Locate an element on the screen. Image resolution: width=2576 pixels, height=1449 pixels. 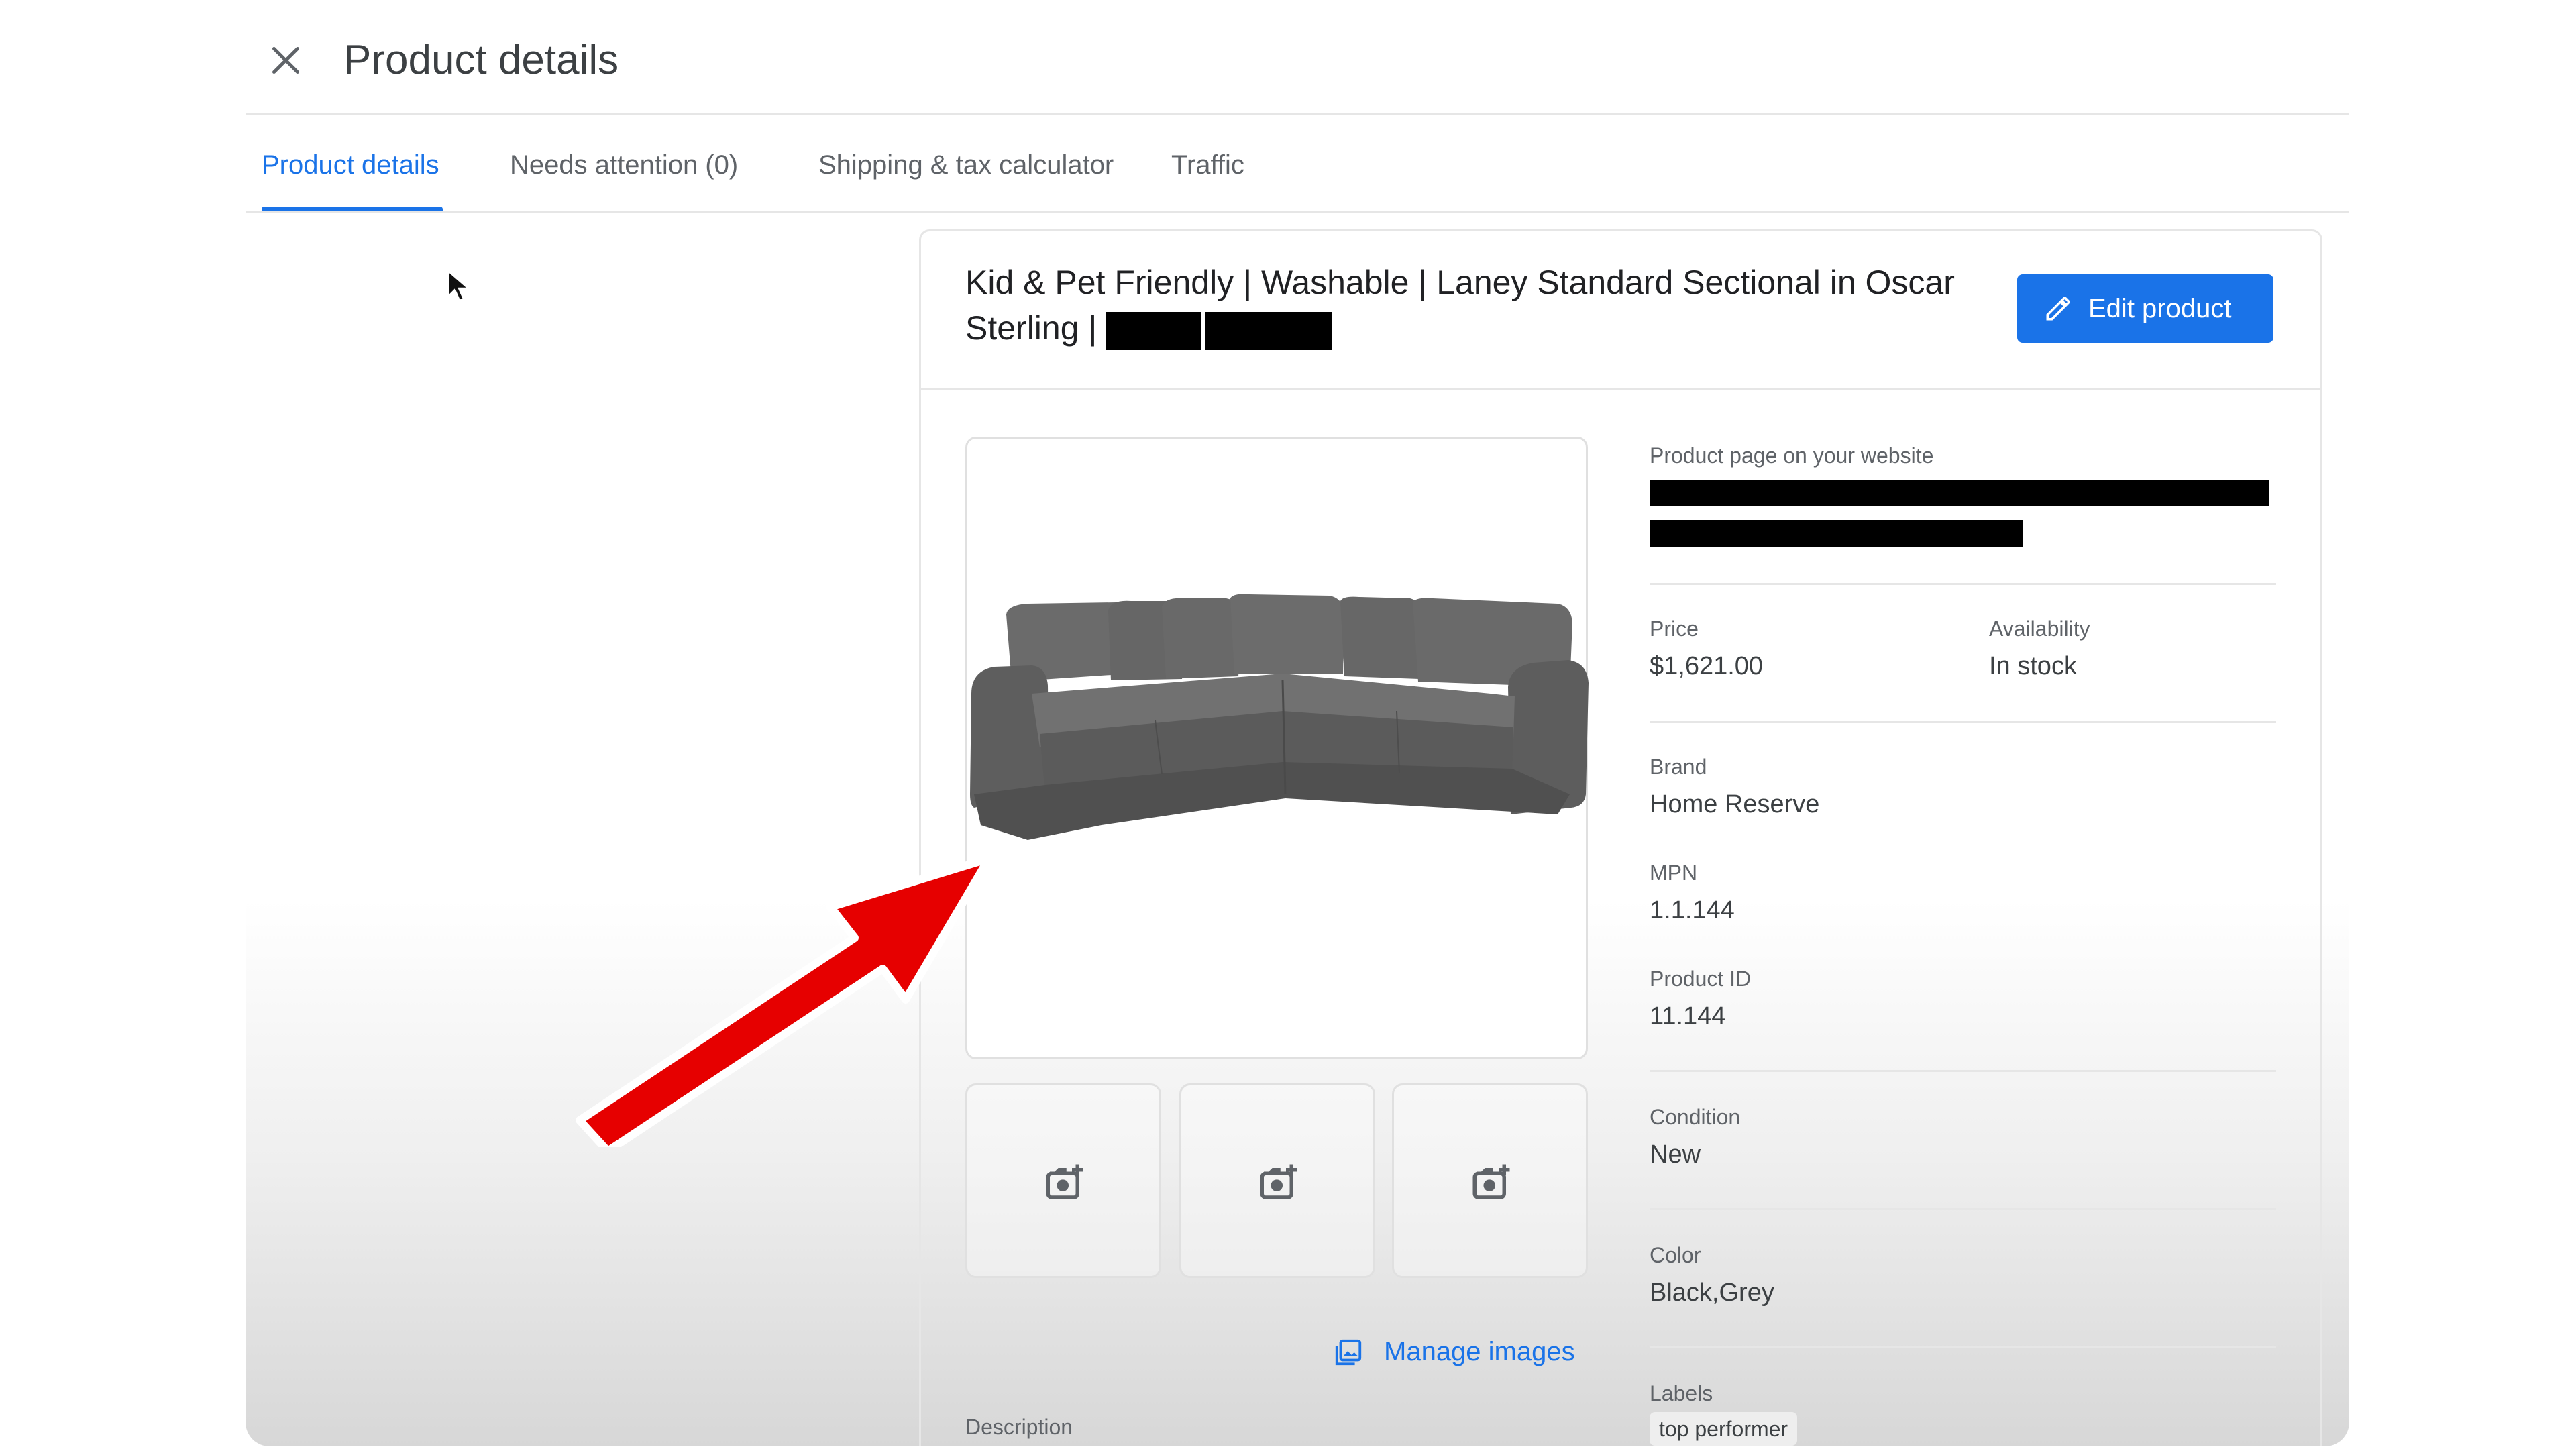
annotation-arrow-icon is located at coordinates (784, 1001).